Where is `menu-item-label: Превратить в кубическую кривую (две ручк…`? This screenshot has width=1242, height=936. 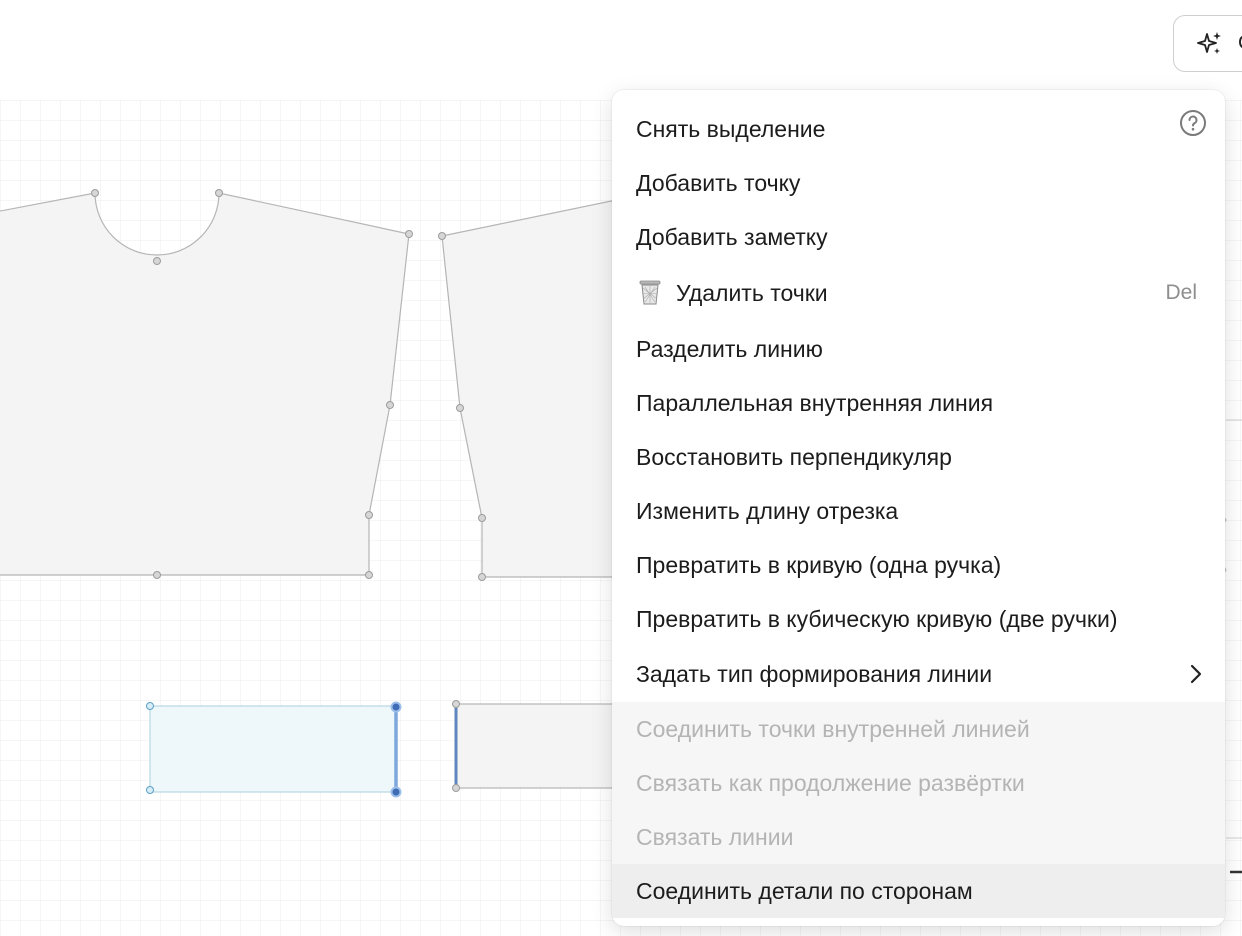
menu-item-label: Превратить в кубическую кривую (две ручк… is located at coordinates (877, 619).